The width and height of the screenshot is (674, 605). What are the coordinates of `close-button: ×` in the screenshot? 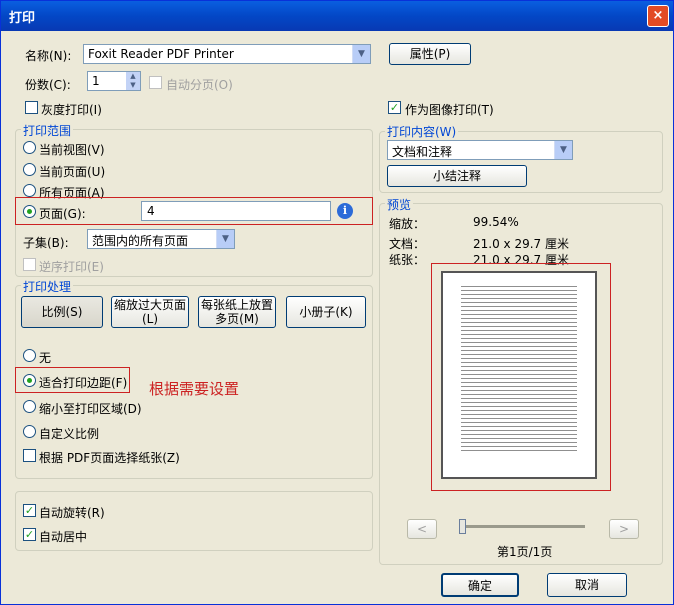 It's located at (658, 16).